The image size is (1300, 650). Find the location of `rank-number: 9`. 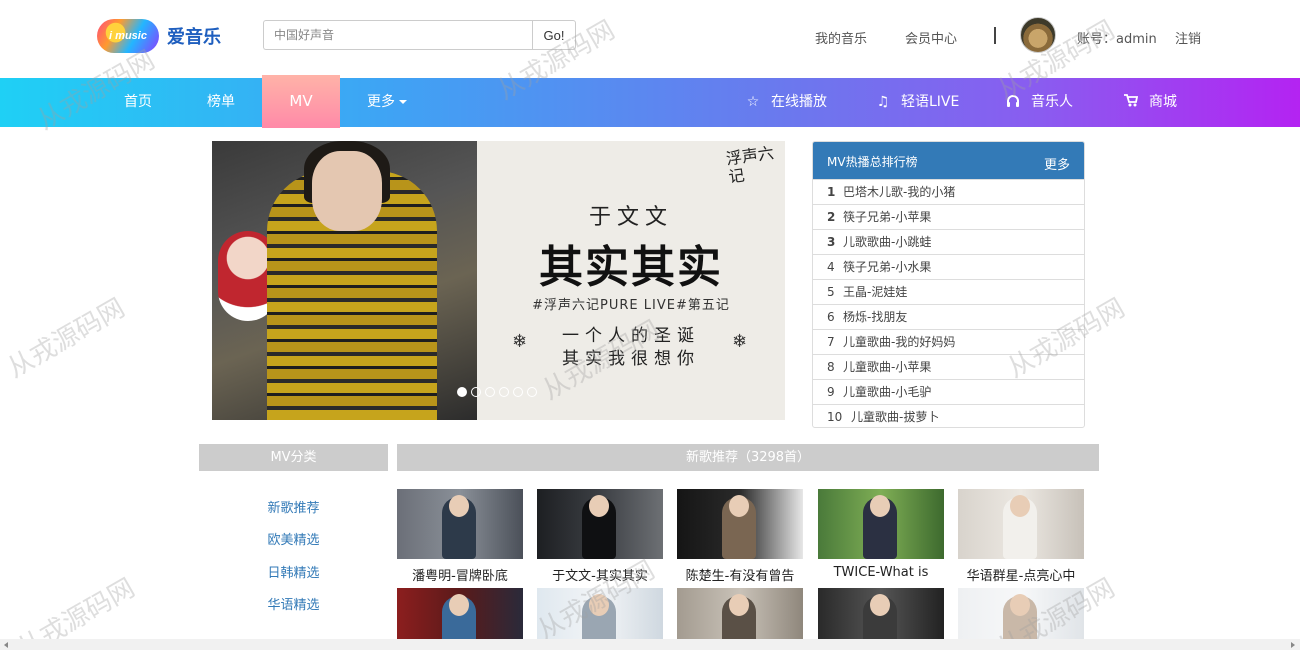

rank-number: 9 is located at coordinates (831, 392).